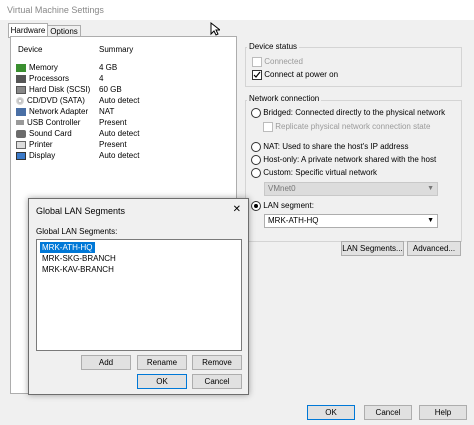  What do you see at coordinates (443, 412) in the screenshot?
I see `help-button: Help` at bounding box center [443, 412].